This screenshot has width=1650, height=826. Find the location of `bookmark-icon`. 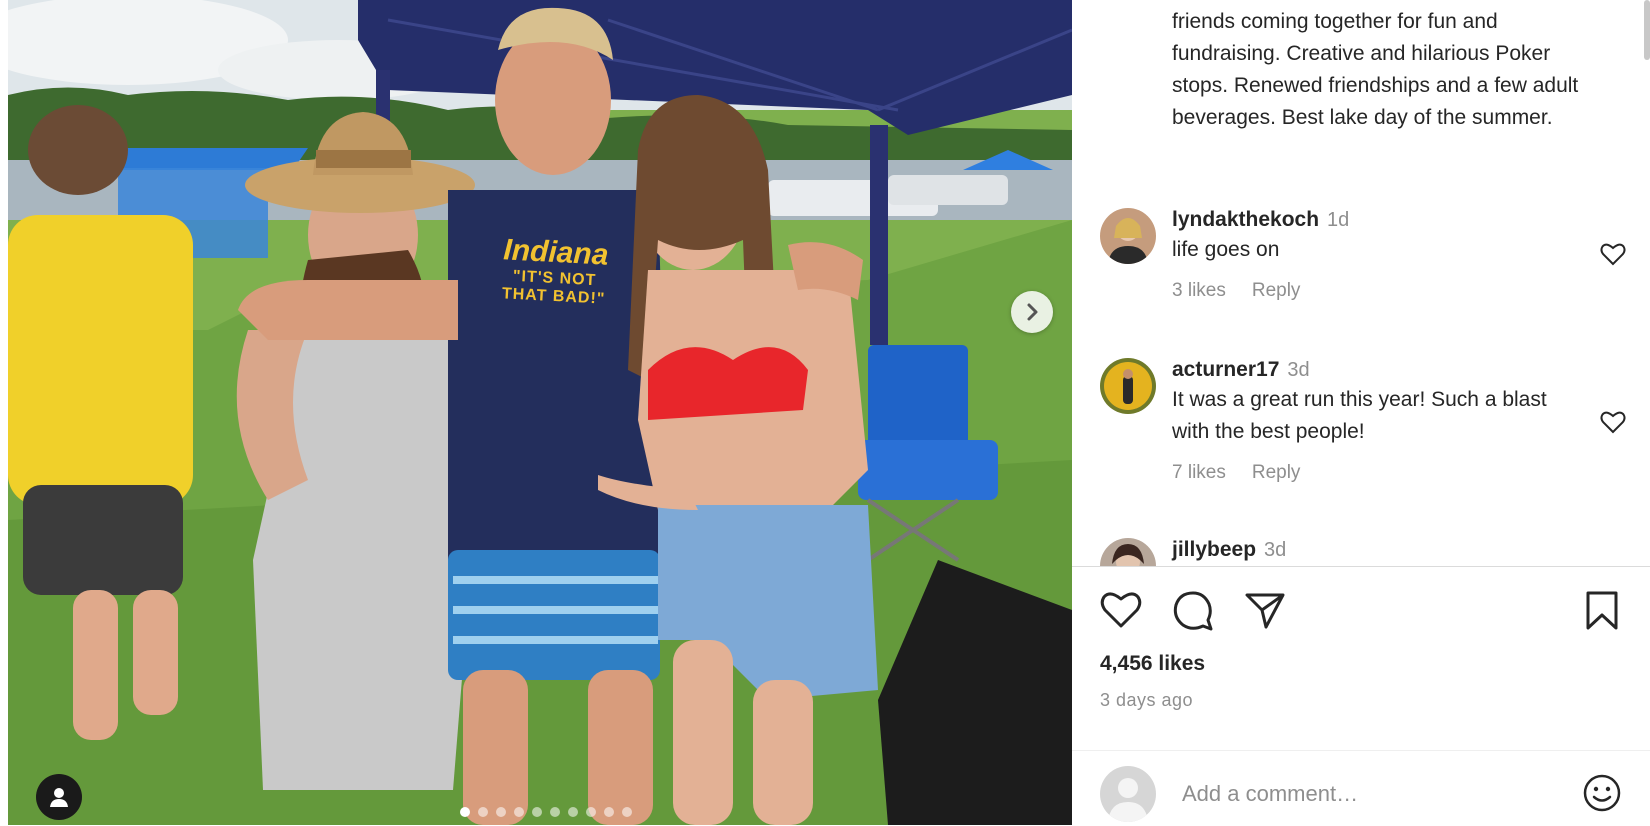

bookmark-icon is located at coordinates (1602, 610).